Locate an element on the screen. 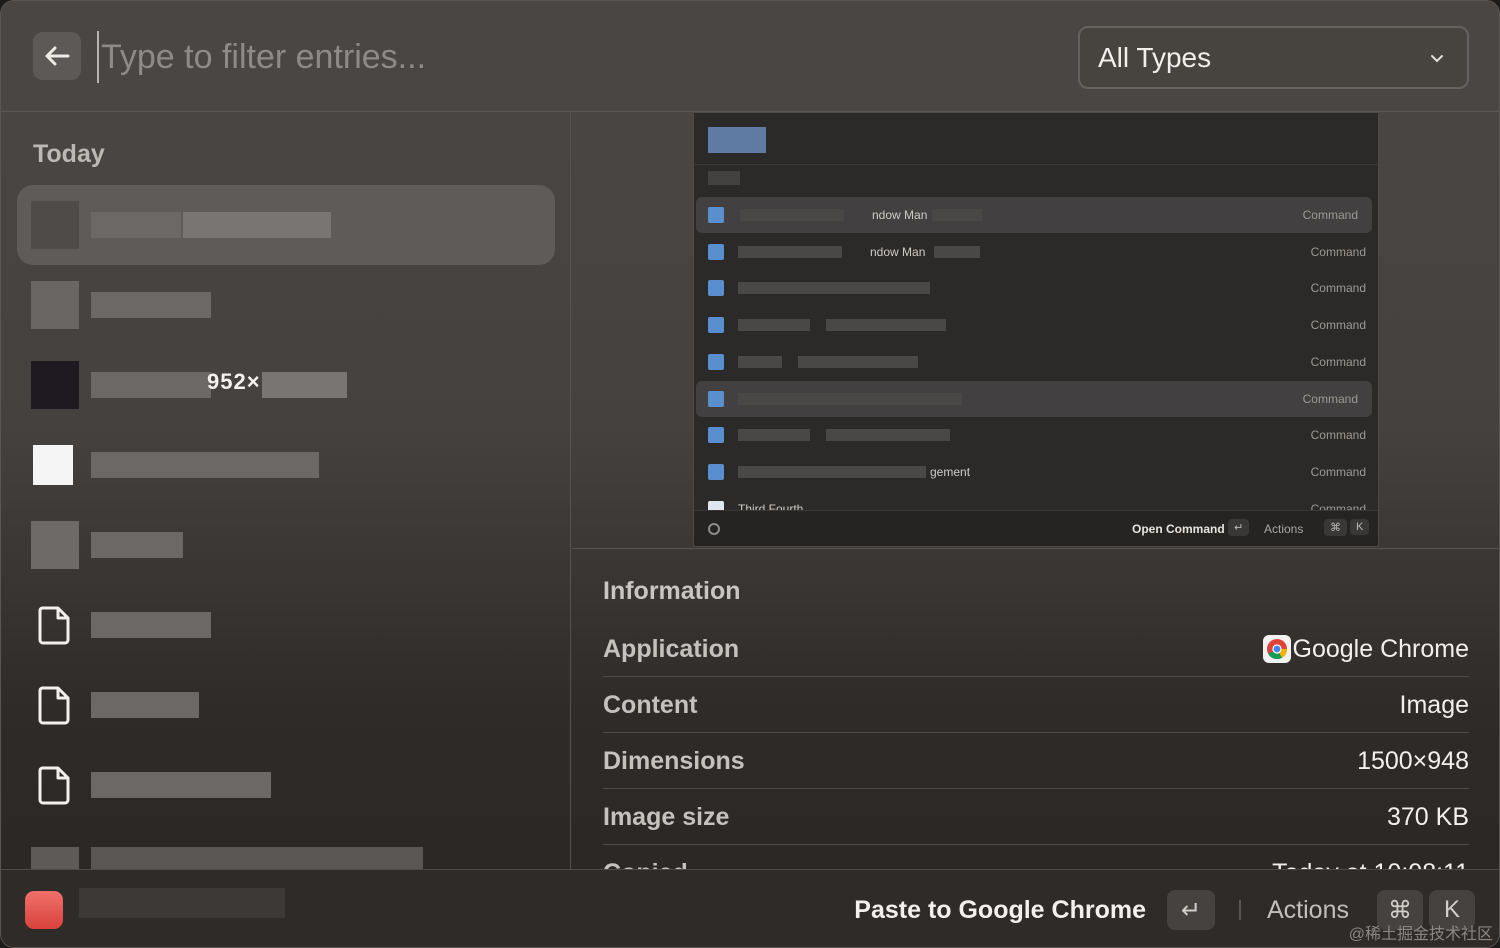 The image size is (1500, 948). preview-cmd-key: ⌘ is located at coordinates (1335, 527).